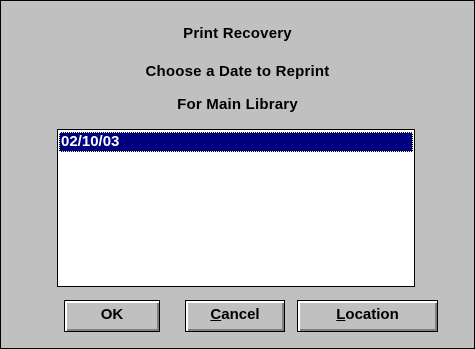 The image size is (475, 349). I want to click on location-button: Location, so click(367, 316).